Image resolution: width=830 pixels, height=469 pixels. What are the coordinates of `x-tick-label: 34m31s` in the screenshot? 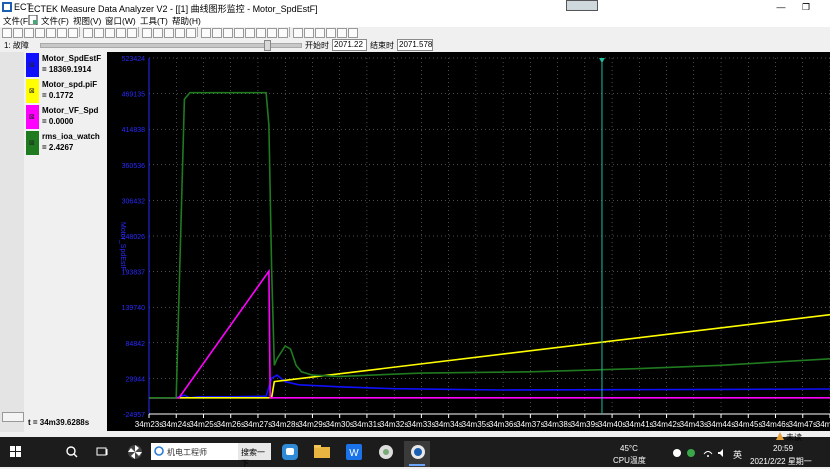 It's located at (367, 424).